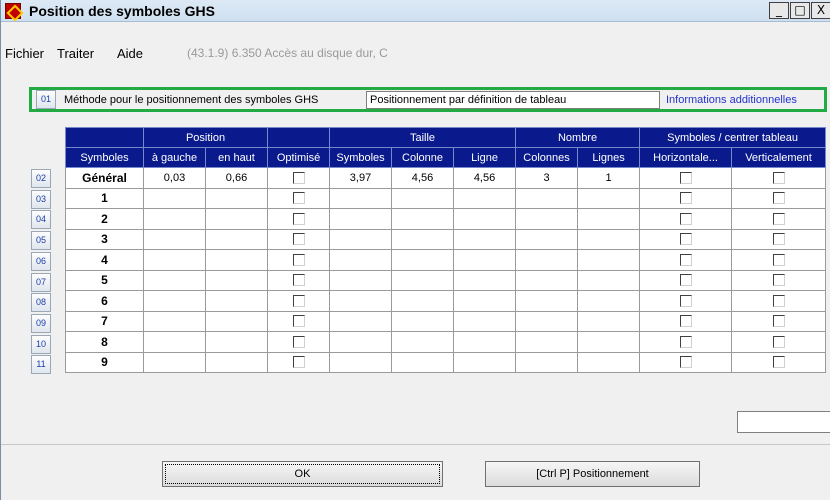 This screenshot has height=500, width=830. Describe the element at coordinates (731, 100) in the screenshot. I see `additional-info-link: Informations additionnelles` at that location.